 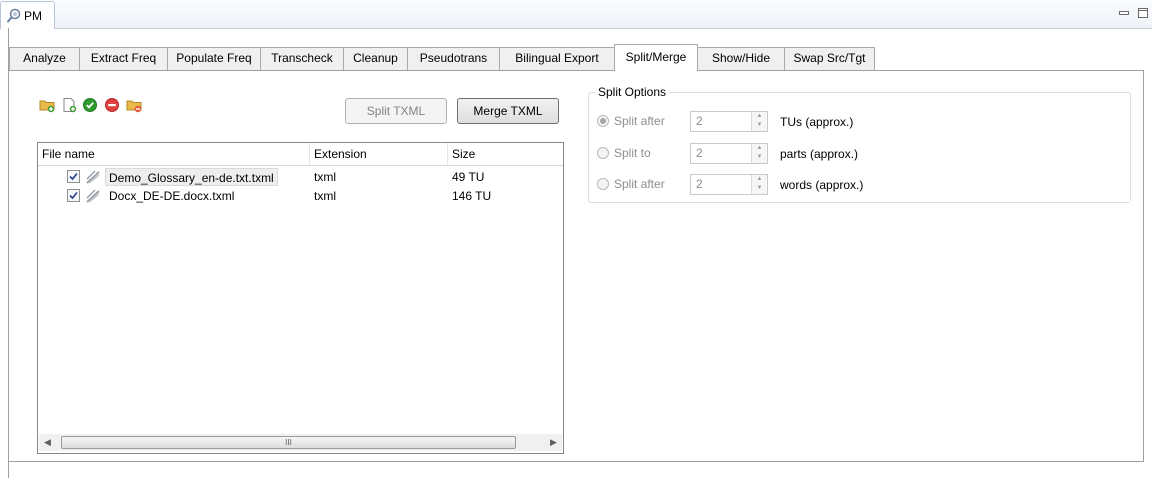 I want to click on tab-bilingual-export: Bilingual Export, so click(x=557, y=58).